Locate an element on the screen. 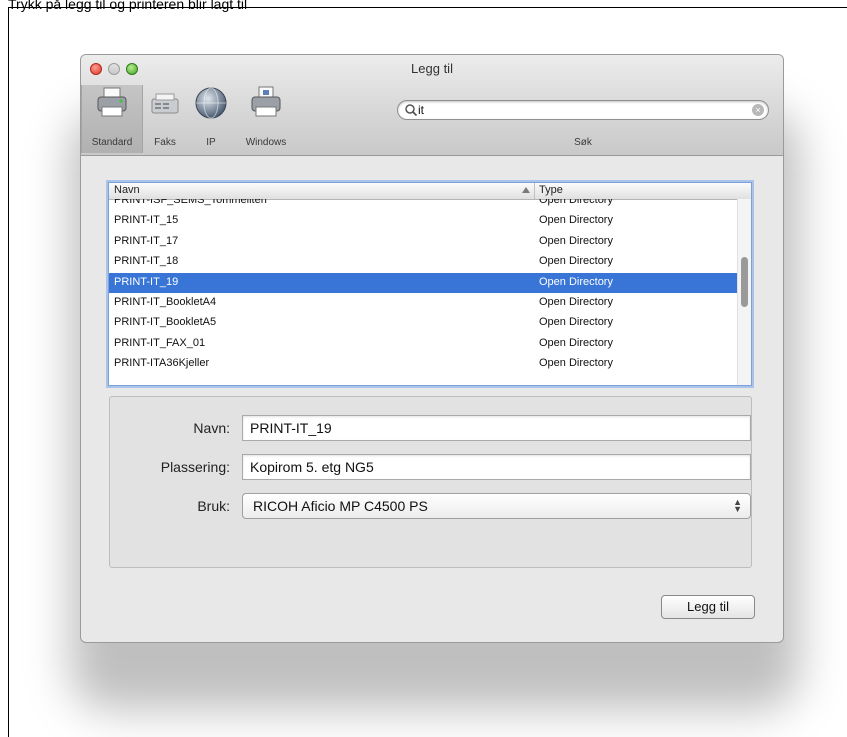  fax-icon is located at coordinates (165, 103).